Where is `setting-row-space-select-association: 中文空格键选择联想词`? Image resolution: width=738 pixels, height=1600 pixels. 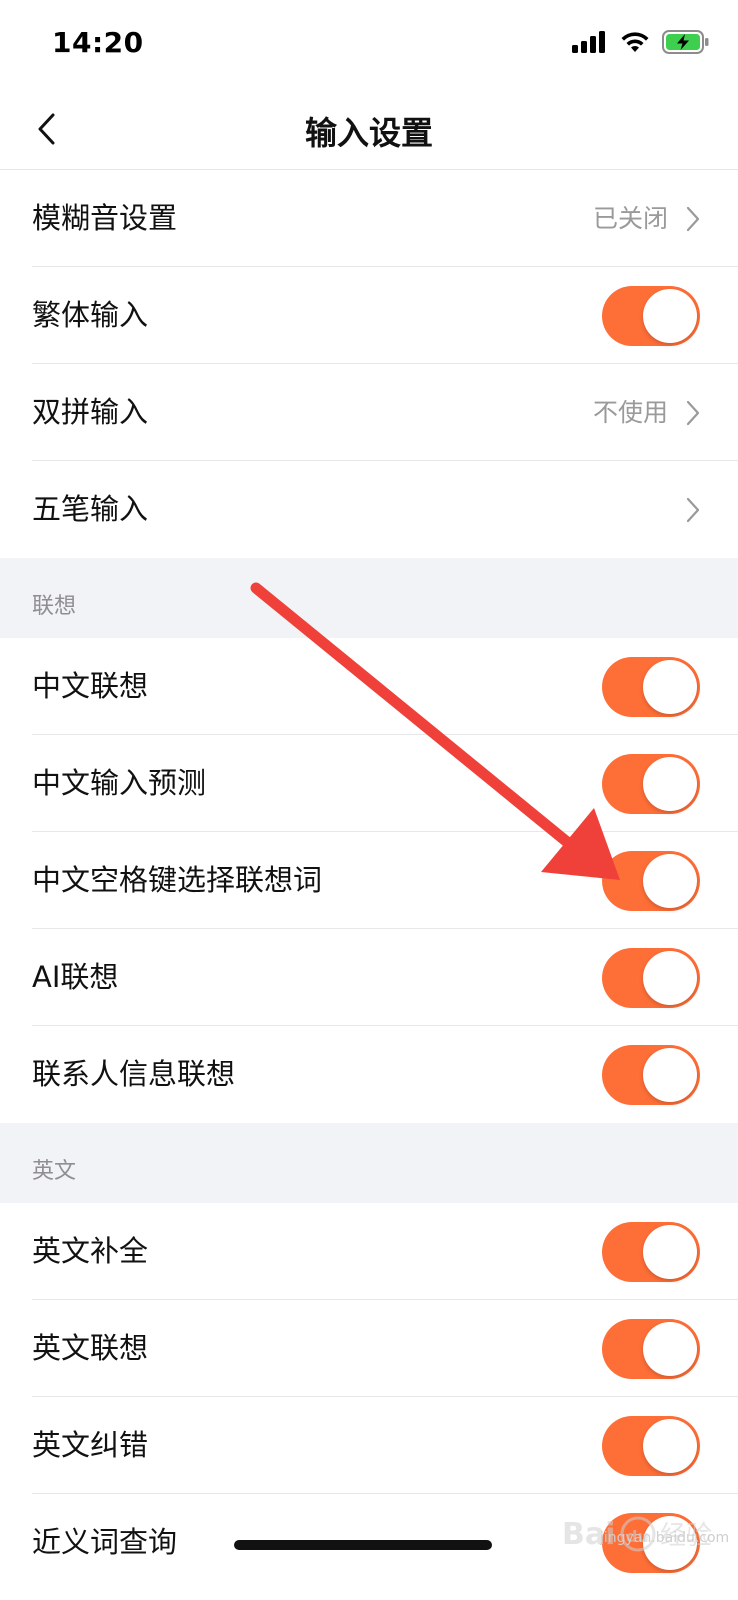 setting-row-space-select-association: 中文空格键选择联想词 is located at coordinates (369, 880).